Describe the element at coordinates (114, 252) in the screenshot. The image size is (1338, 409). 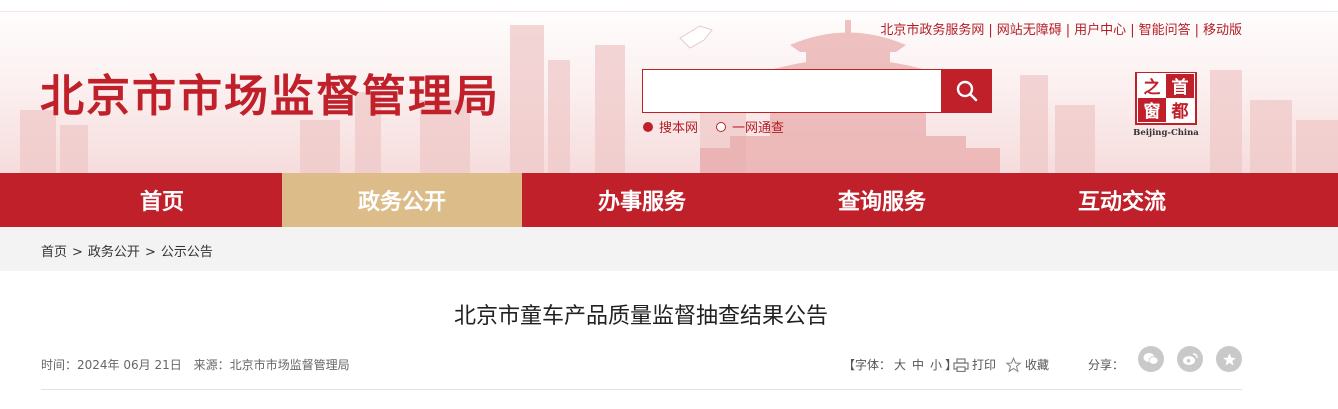
I see `breadcrumb-gov-affairs: 政务公开` at that location.